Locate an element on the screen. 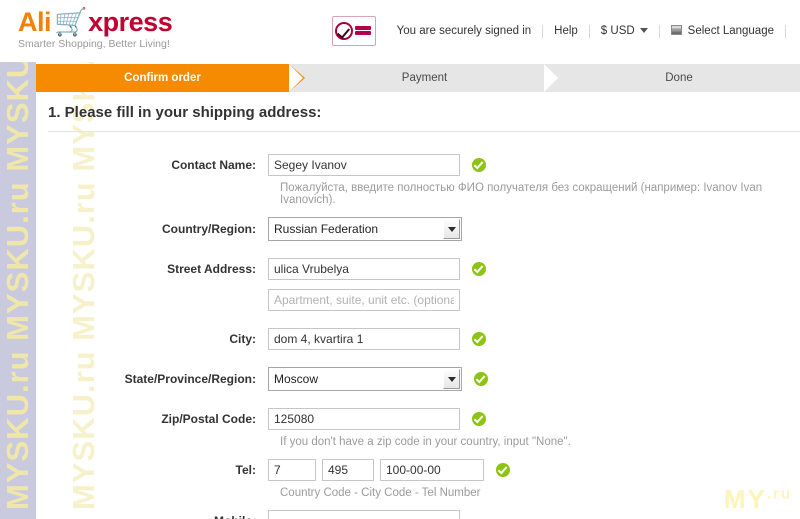 Image resolution: width=800 pixels, height=519 pixels. verisign-check-icon is located at coordinates (343, 31).